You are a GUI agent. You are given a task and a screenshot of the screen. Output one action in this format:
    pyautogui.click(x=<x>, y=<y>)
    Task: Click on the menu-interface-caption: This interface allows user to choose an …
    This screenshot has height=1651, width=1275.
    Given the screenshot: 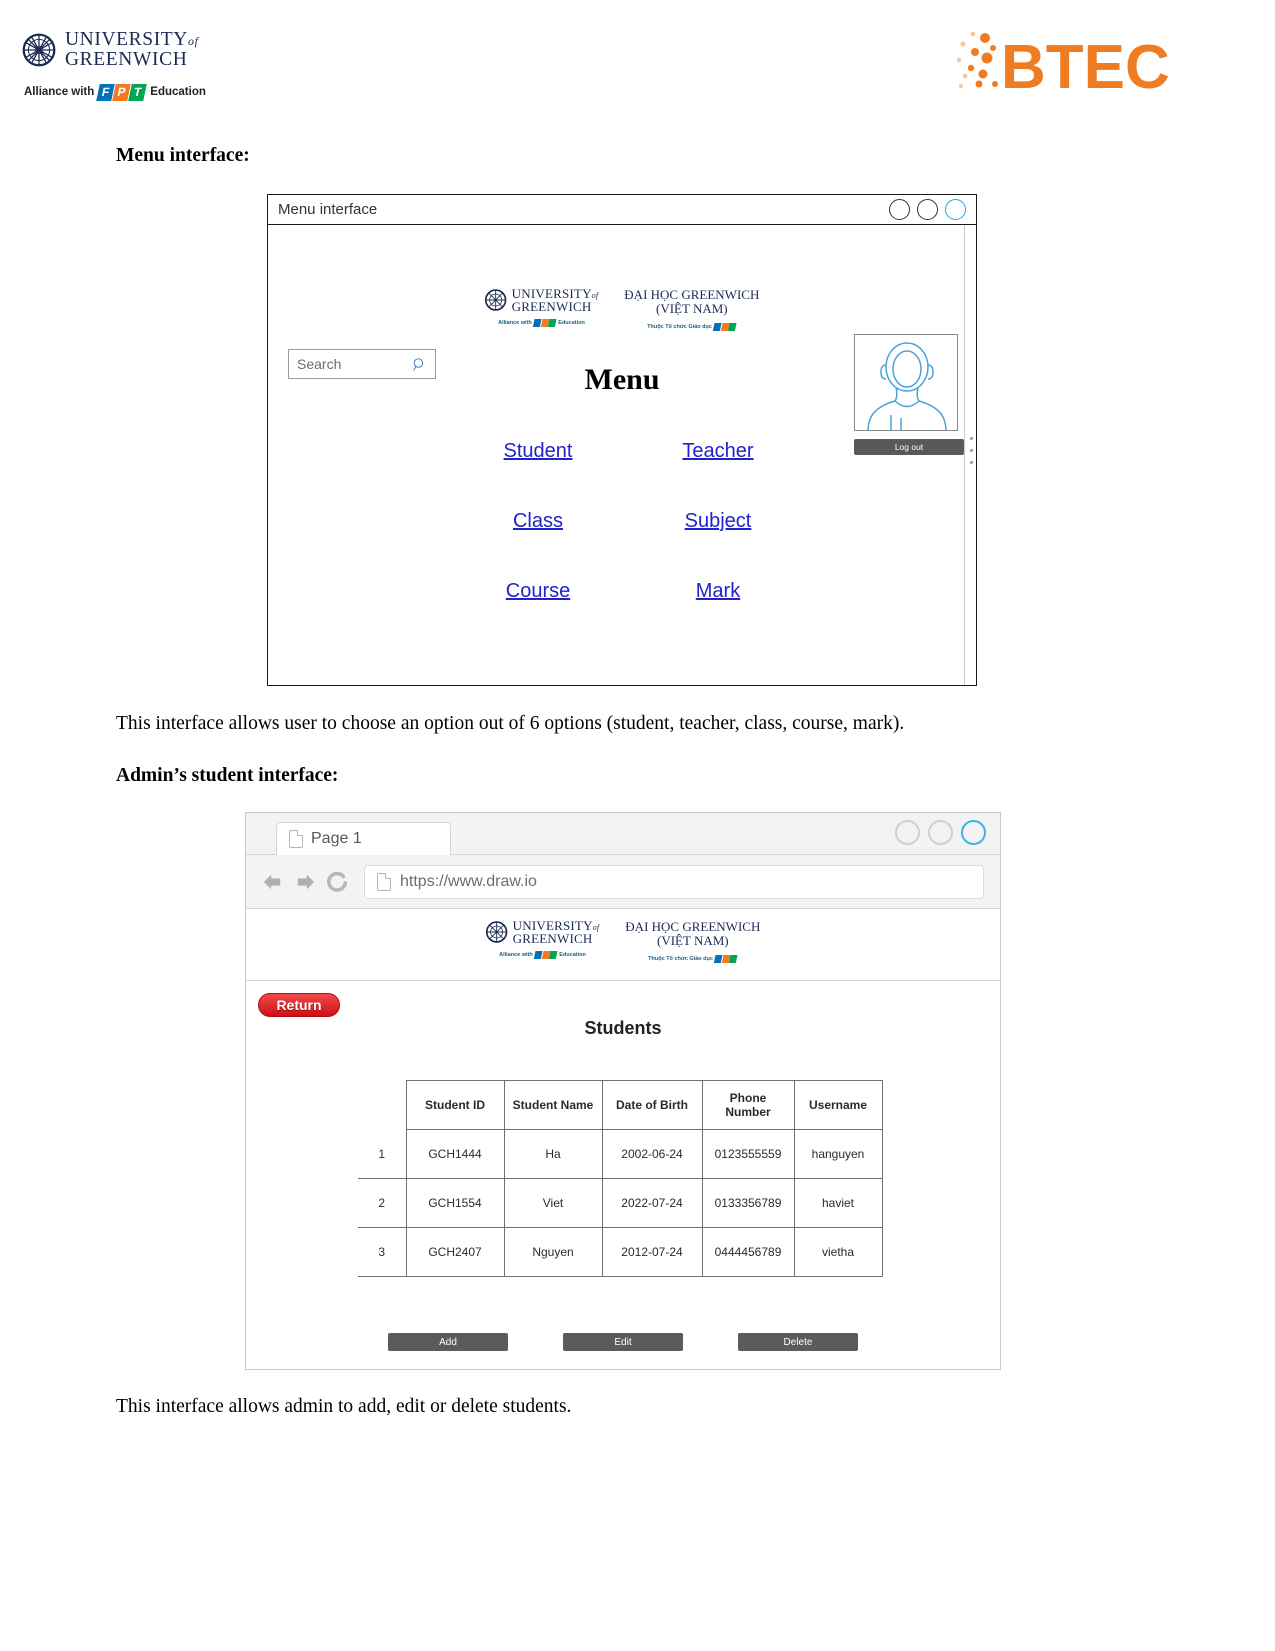 What is the action you would take?
    pyautogui.click(x=510, y=723)
    